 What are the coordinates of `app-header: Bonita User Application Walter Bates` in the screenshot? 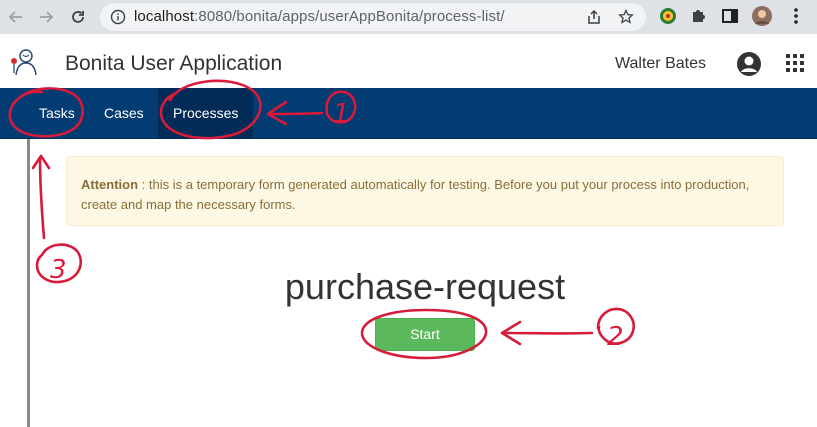 It's located at (408, 61).